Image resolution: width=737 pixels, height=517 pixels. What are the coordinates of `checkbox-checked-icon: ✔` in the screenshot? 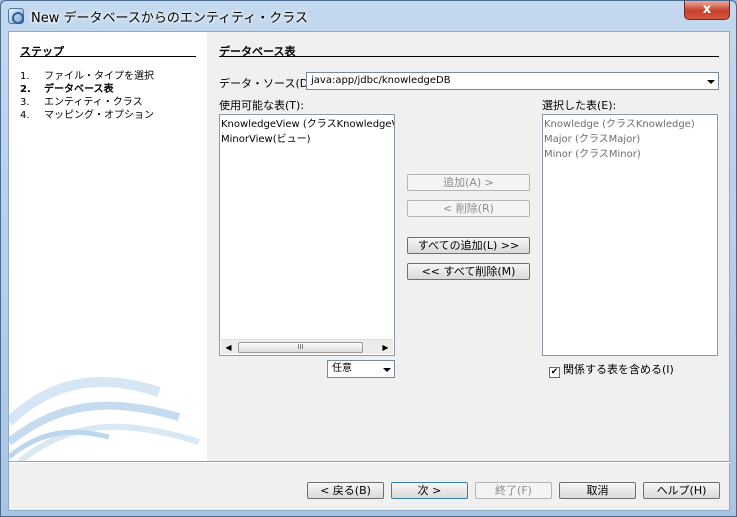 It's located at (554, 372).